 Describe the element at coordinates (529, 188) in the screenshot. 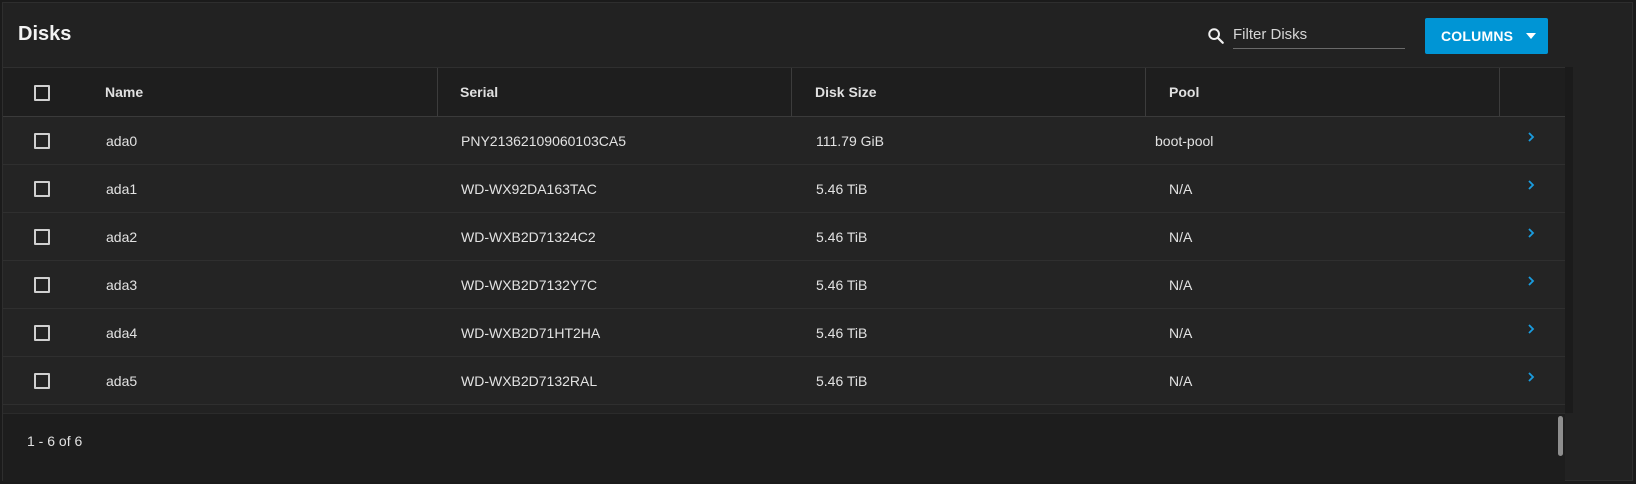

I see `disk-serial: WD-WX92DA163TAC` at that location.